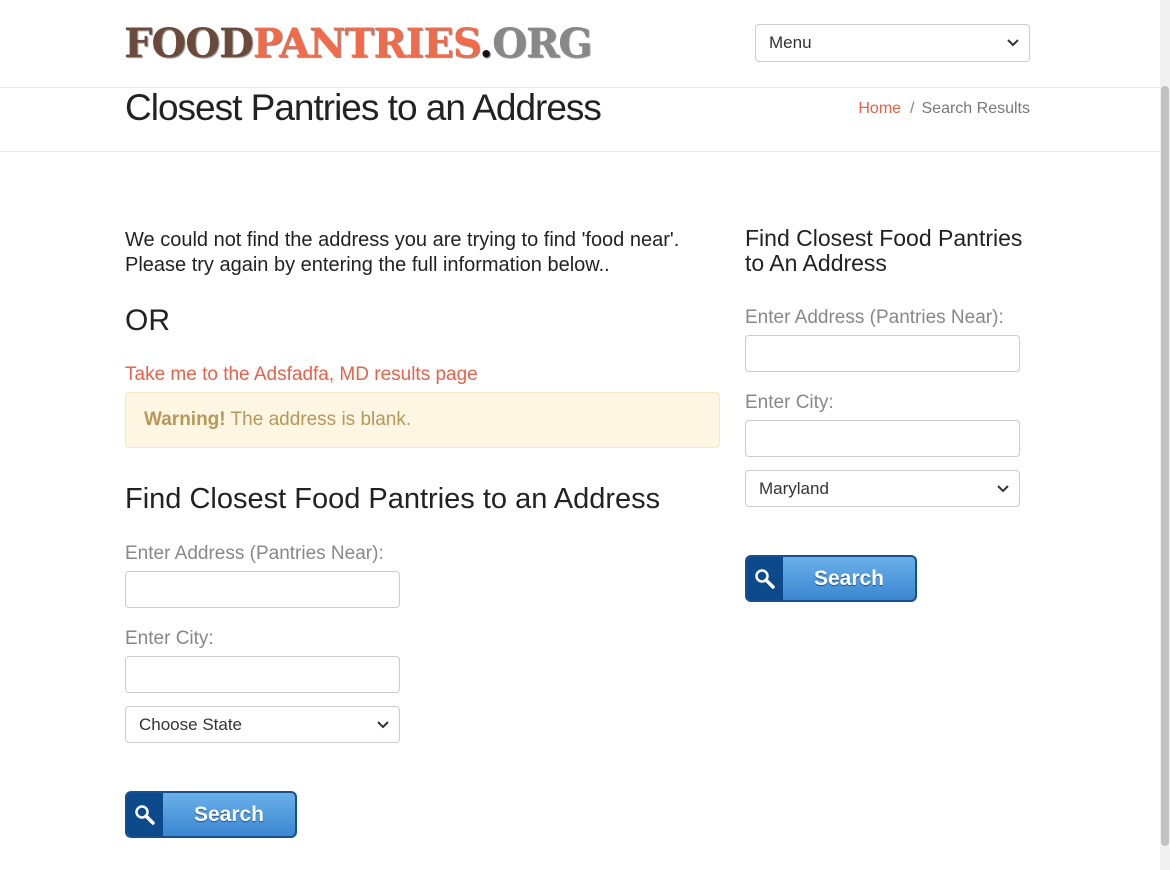 The image size is (1170, 870). Describe the element at coordinates (363, 107) in the screenshot. I see `page-title: Closest Pantries to an Address` at that location.